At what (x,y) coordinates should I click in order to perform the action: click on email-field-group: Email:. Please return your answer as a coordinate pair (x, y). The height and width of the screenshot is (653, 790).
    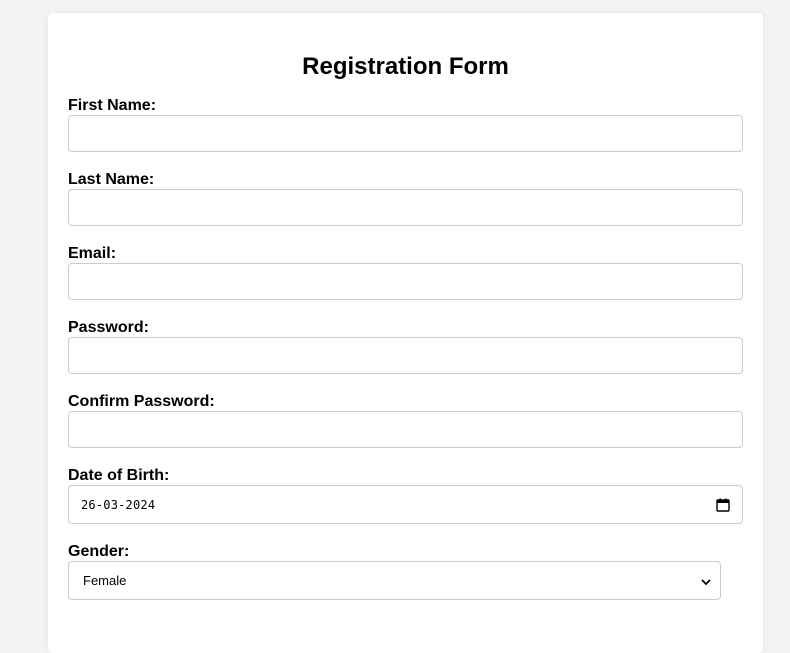
    Looking at the image, I should click on (405, 272).